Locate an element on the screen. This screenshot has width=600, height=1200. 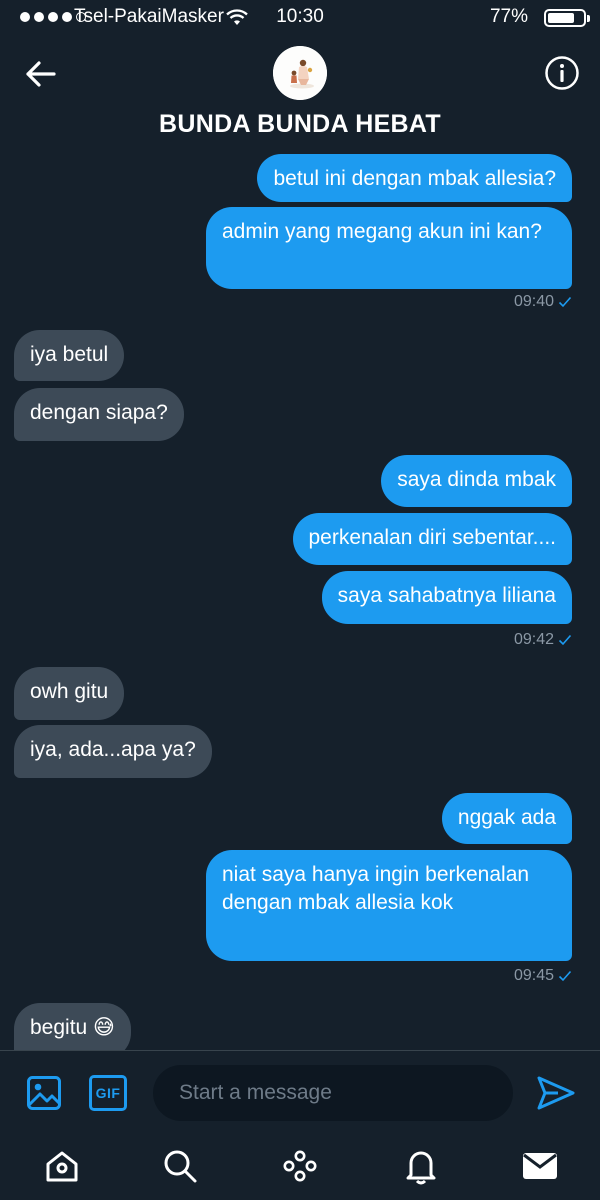
tab-spaces is located at coordinates (300, 1166).